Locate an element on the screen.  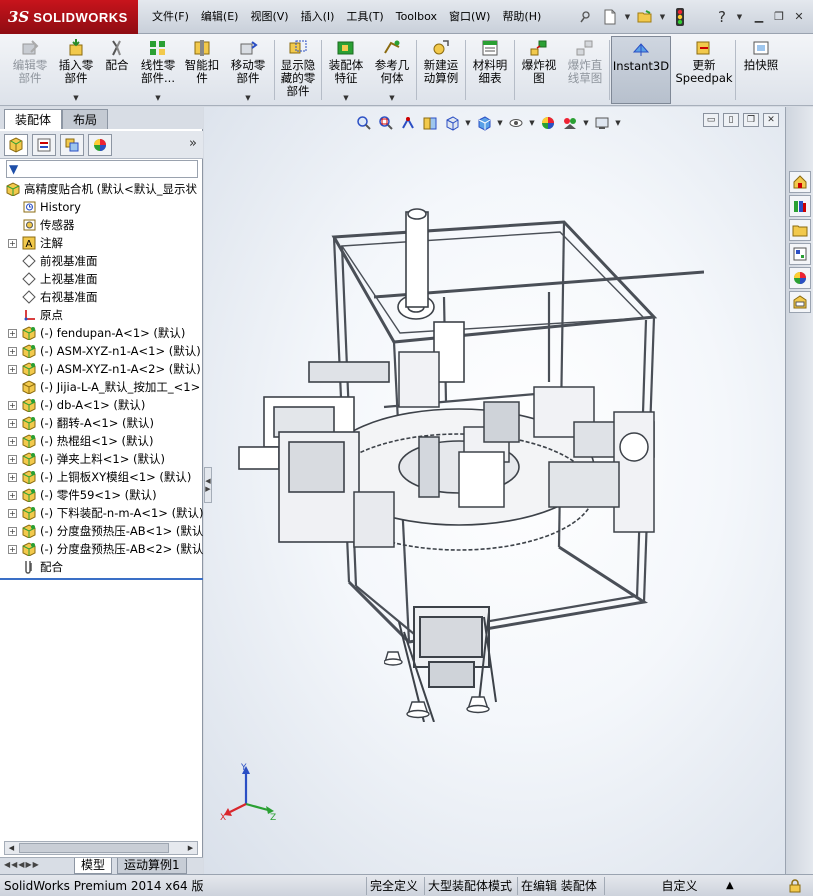
restore-viewport-icon: ❐ is located at coordinates (751, 120).